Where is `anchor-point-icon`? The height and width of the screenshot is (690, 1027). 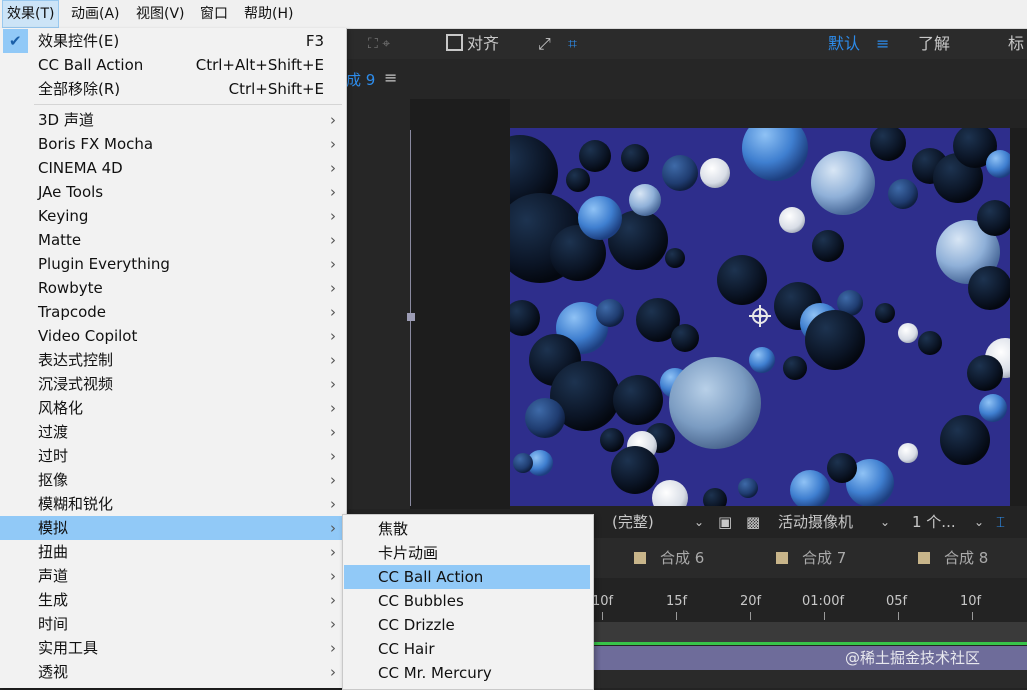
anchor-point-icon is located at coordinates (760, 316).